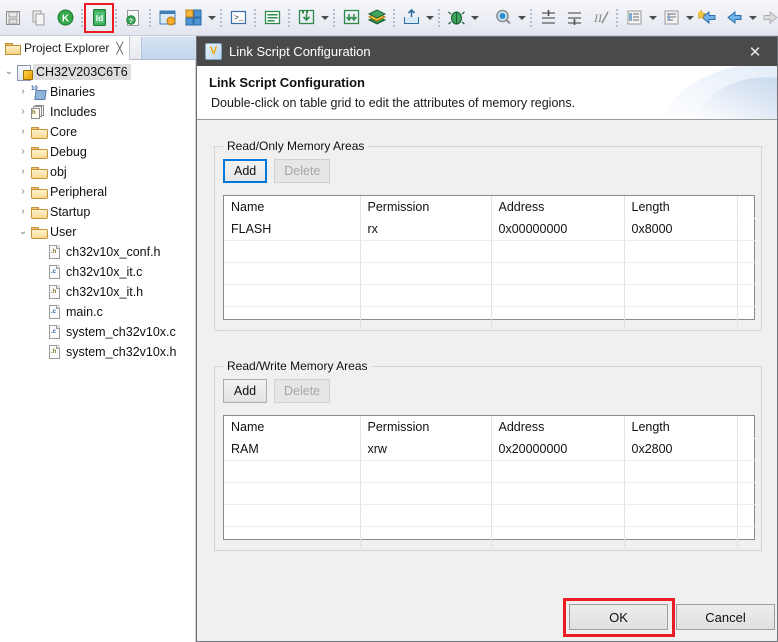 This screenshot has width=778, height=642. Describe the element at coordinates (133, 18) in the screenshot. I see `help-document-icon: ?` at that location.